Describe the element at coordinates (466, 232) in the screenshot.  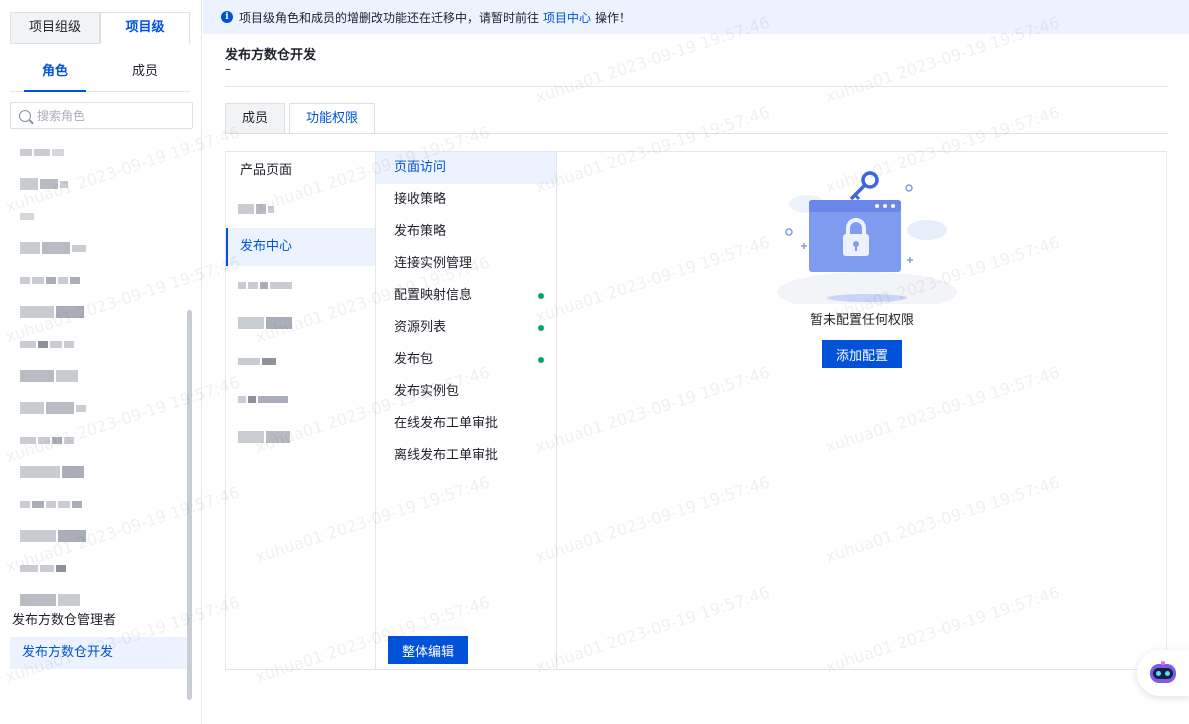
I see `page-item-publish-policy: 发布策略` at that location.